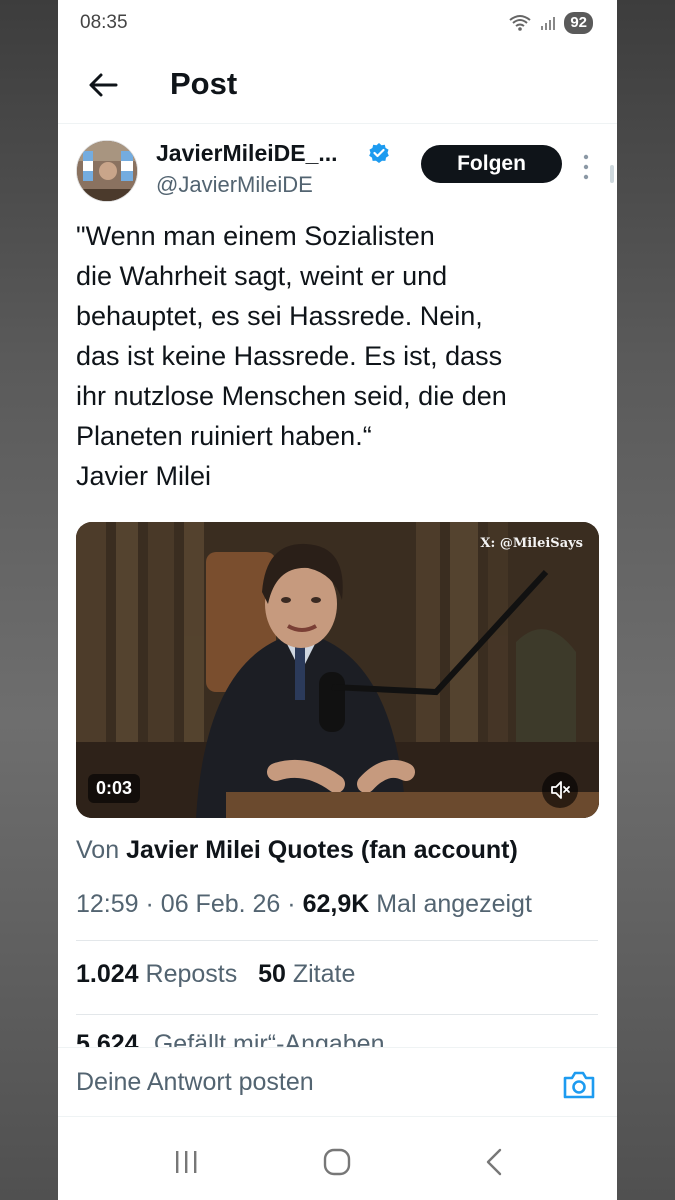 Image resolution: width=675 pixels, height=1200 pixels. I want to click on source-attribution: Von Javier Milei Quotes (fan account), so click(297, 850).